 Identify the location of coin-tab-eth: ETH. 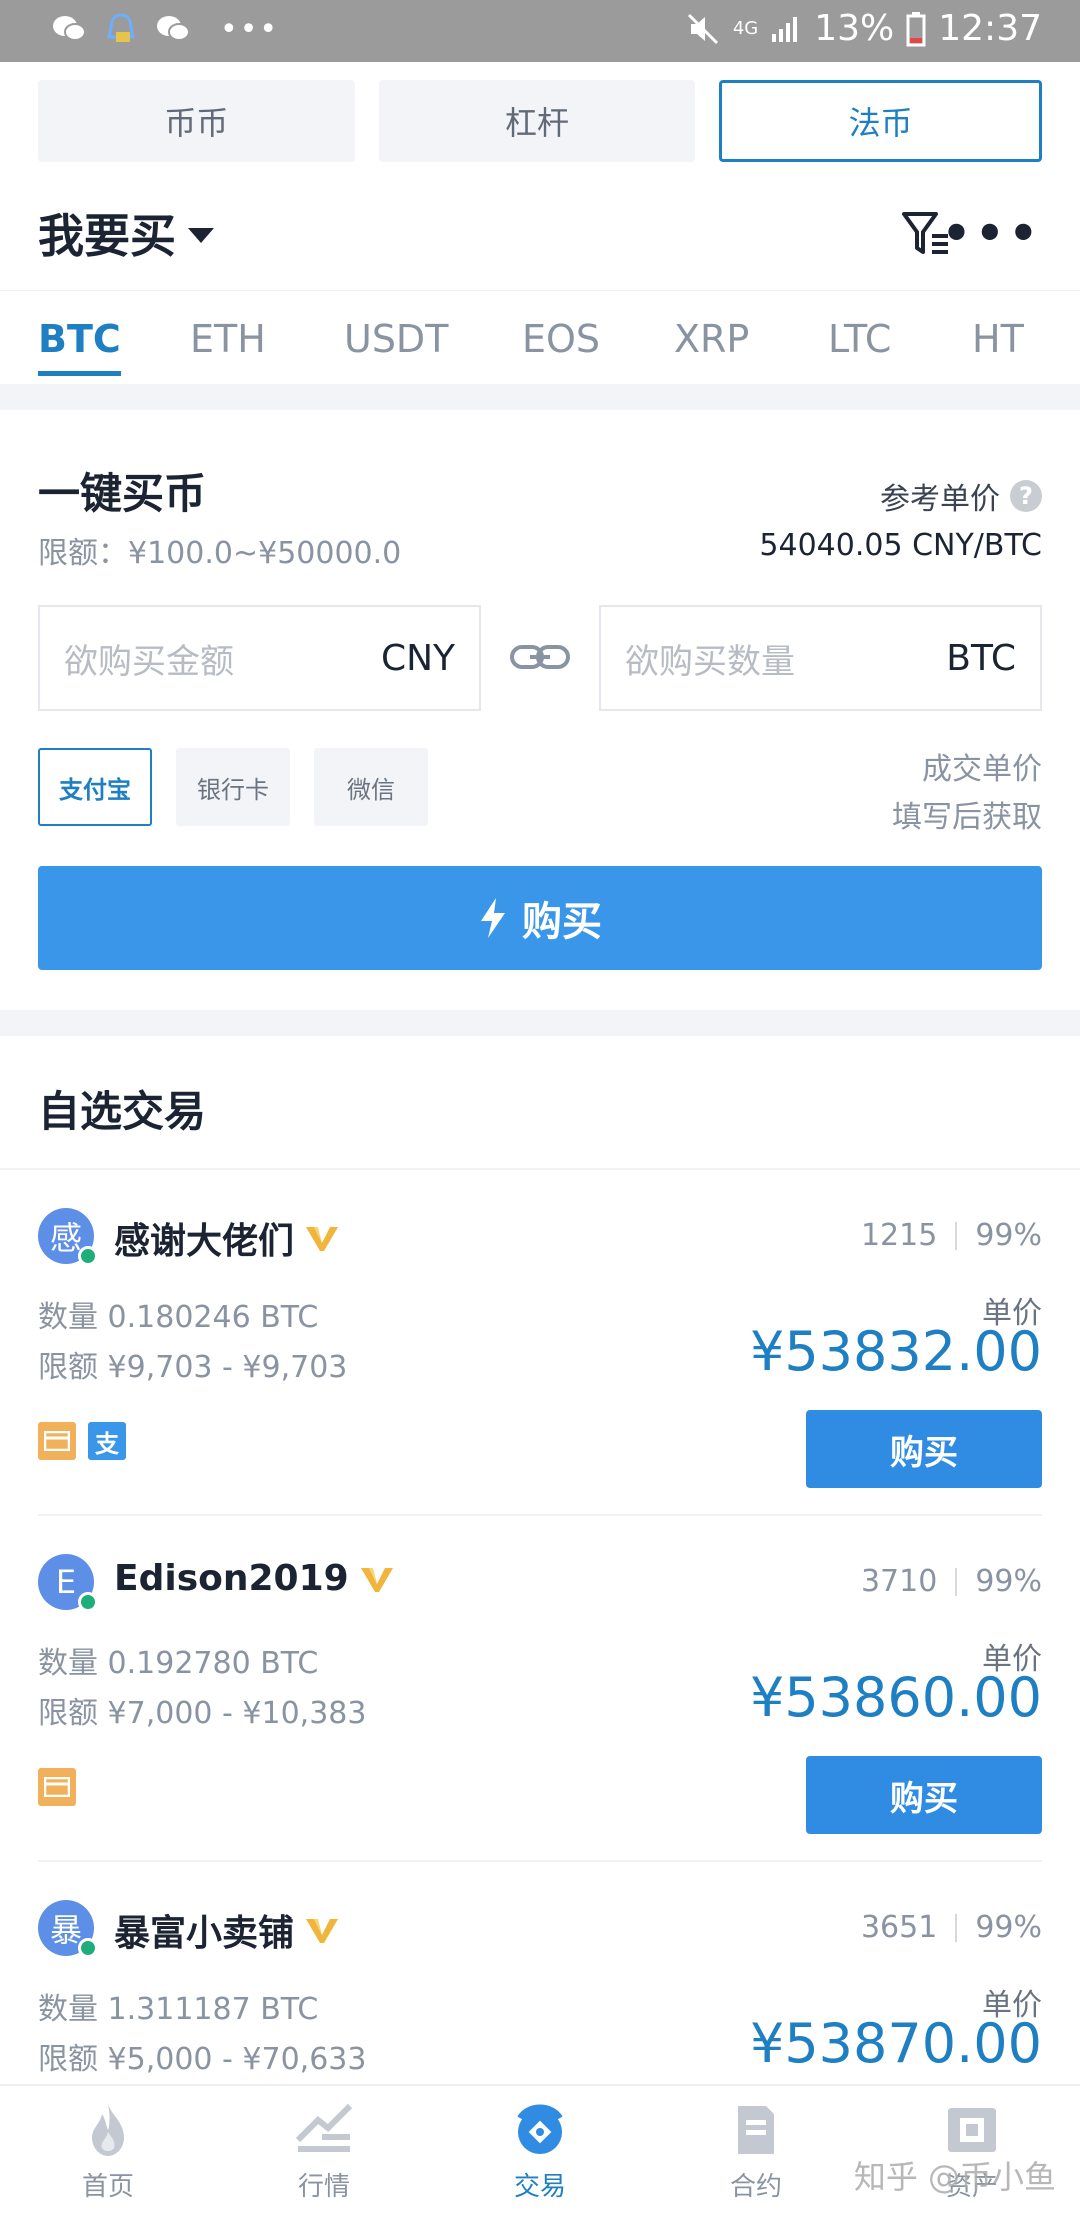
(228, 339).